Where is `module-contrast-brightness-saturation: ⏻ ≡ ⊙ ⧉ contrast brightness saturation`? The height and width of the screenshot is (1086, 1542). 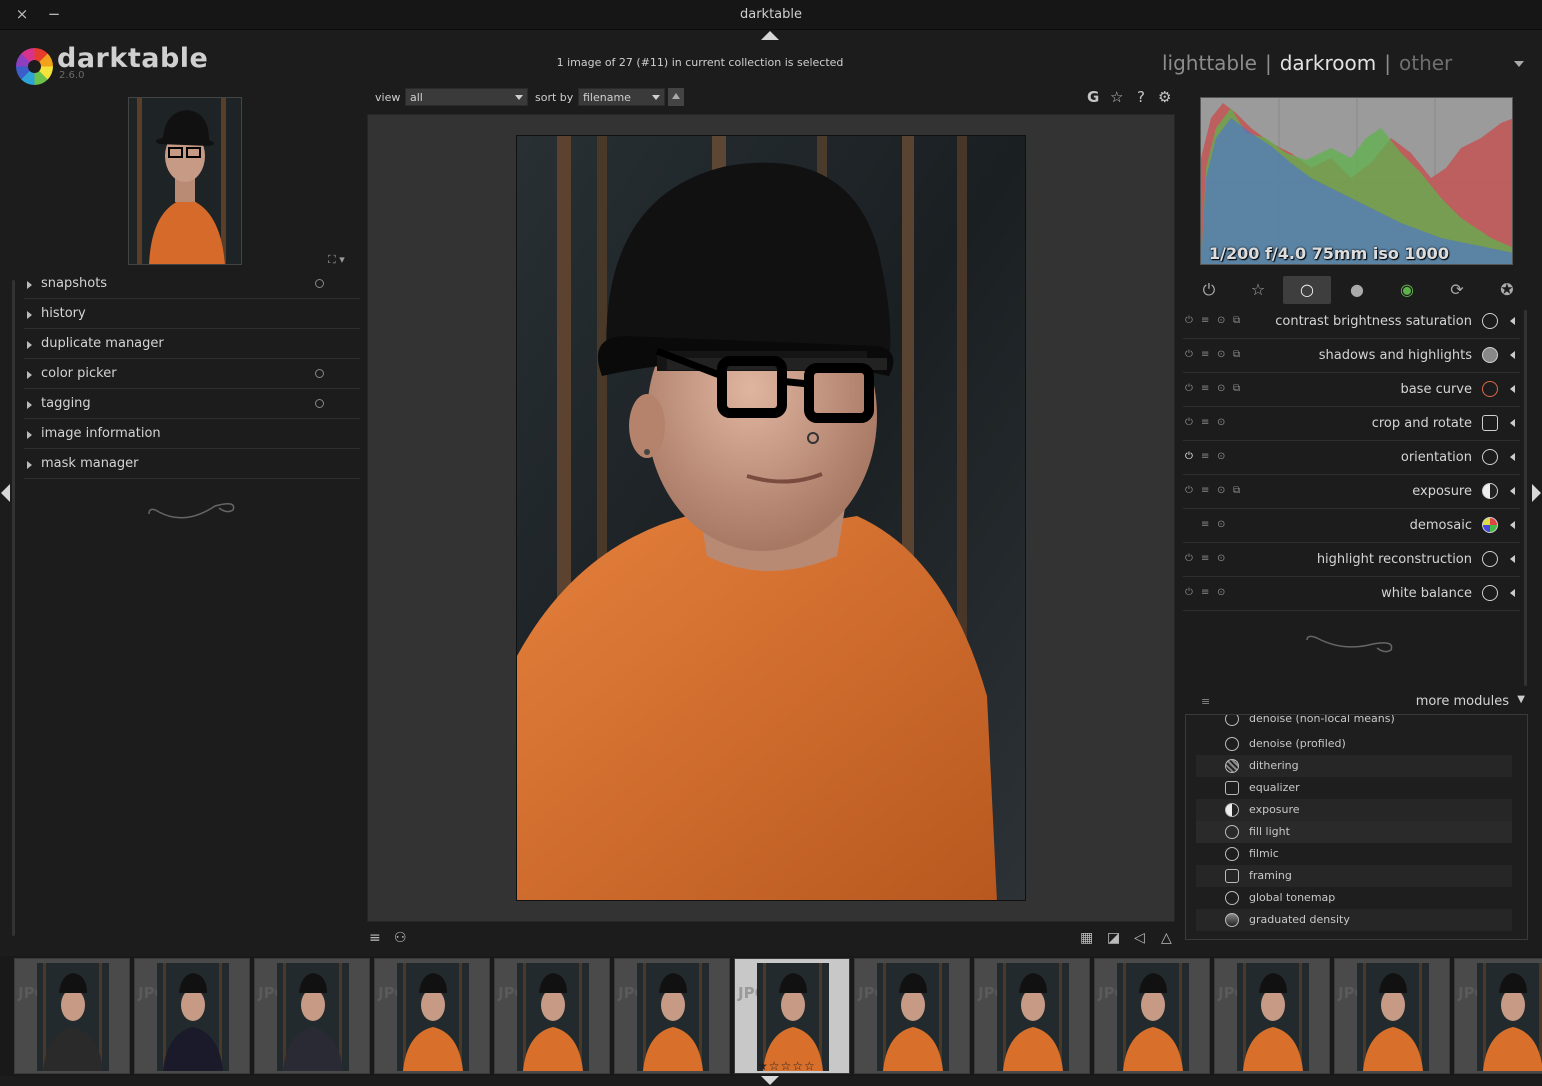
module-contrast-brightness-saturation: ⏻ ≡ ⊙ ⧉ contrast brightness saturation is located at coordinates (1351, 322).